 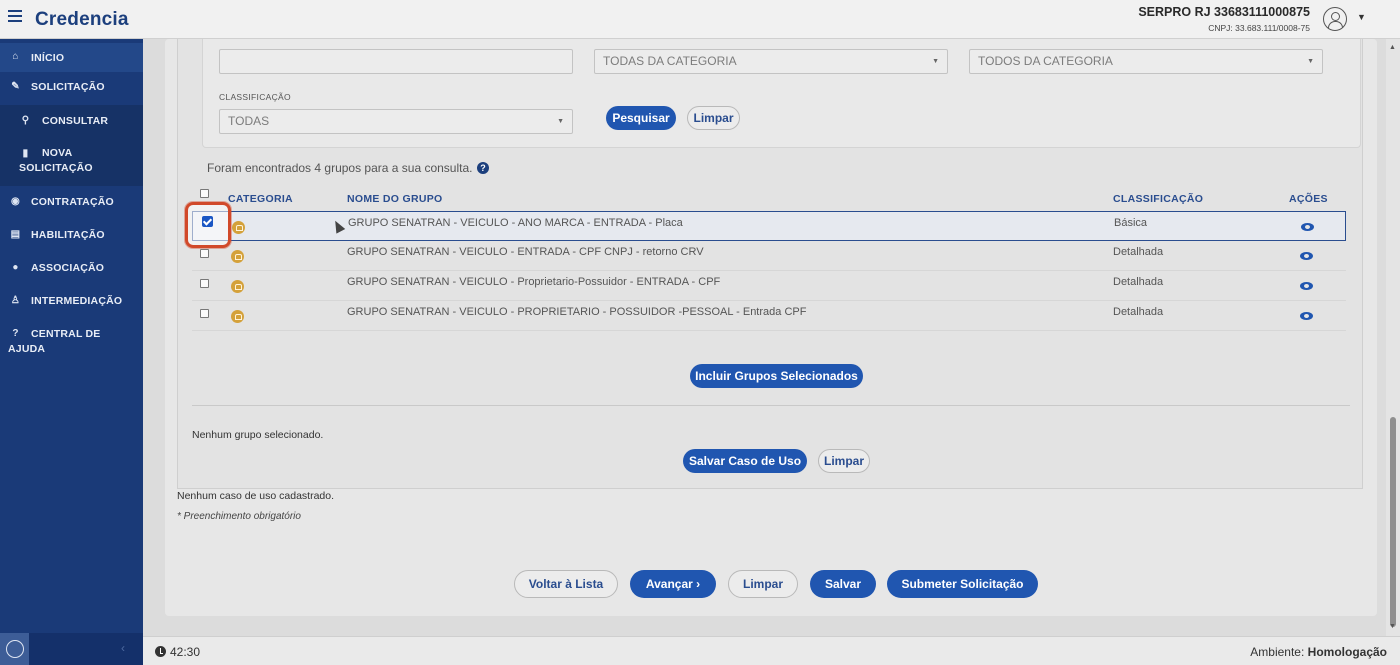 What do you see at coordinates (258, 435) in the screenshot?
I see `no-group-selected-text: Nenhum grupo selecionado.` at bounding box center [258, 435].